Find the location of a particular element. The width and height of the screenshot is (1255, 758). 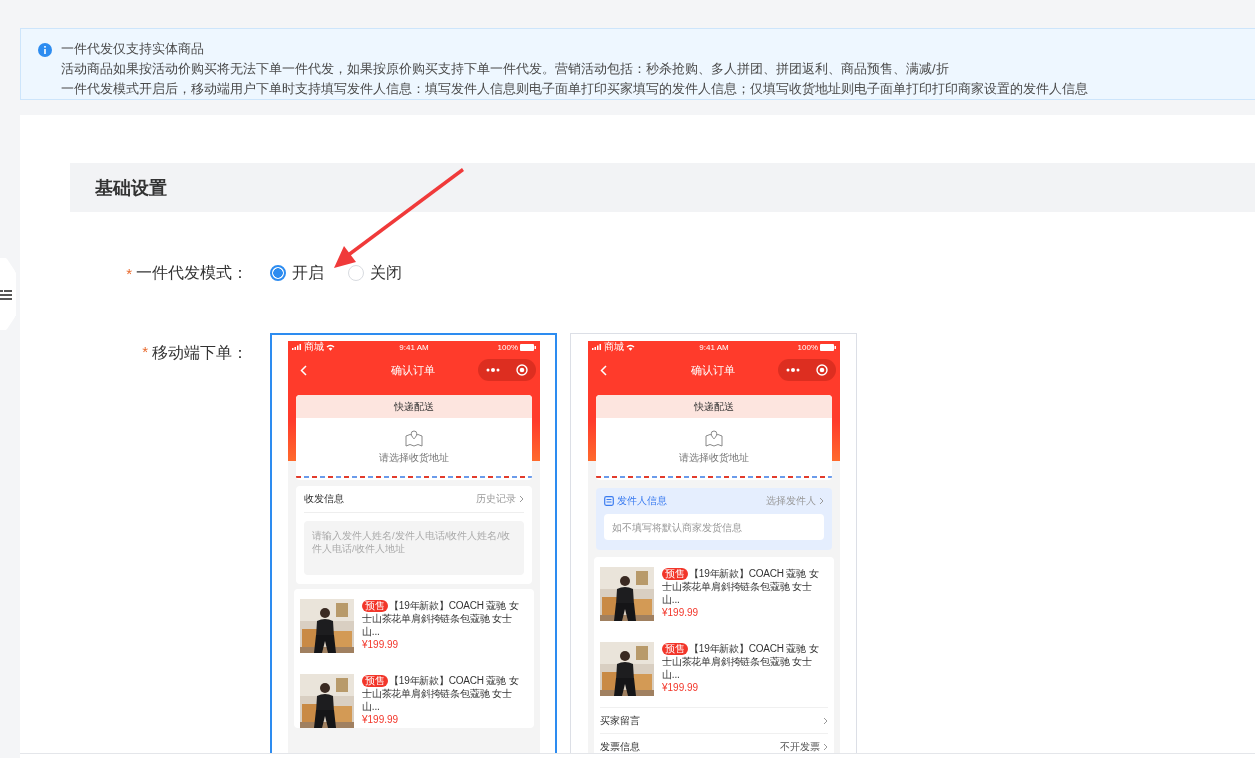

order-row: 买家留言 is located at coordinates (714, 720).